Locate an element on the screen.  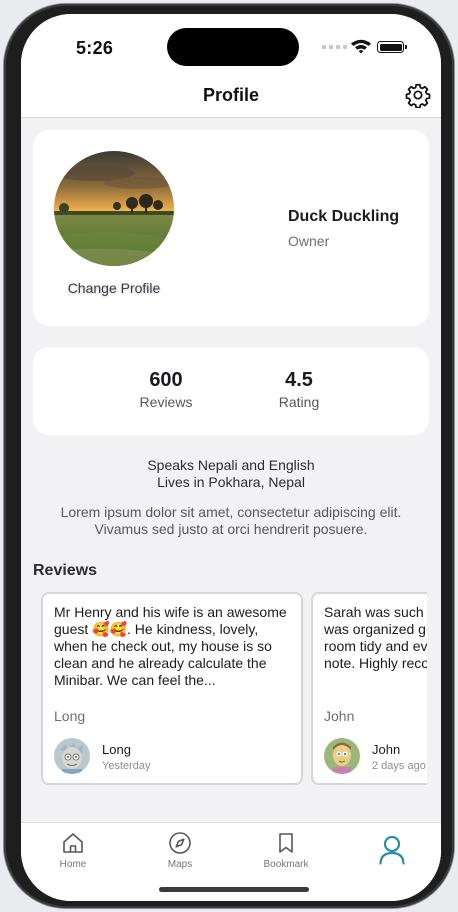
review-signature: Long is located at coordinates (70, 716).